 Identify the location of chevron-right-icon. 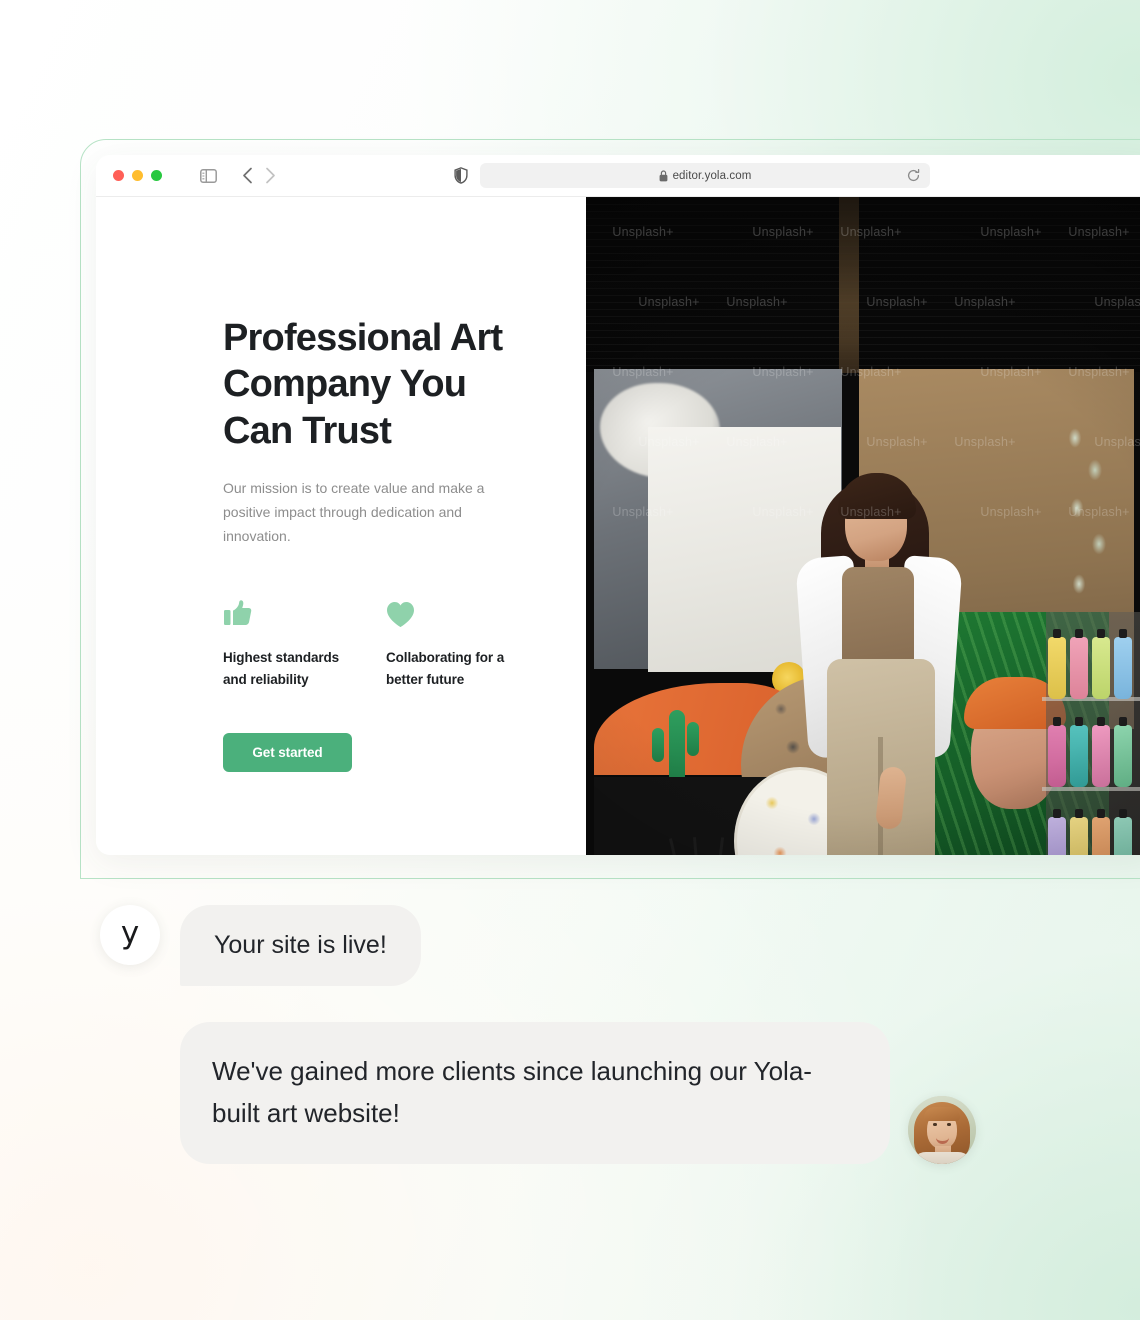
(270, 175).